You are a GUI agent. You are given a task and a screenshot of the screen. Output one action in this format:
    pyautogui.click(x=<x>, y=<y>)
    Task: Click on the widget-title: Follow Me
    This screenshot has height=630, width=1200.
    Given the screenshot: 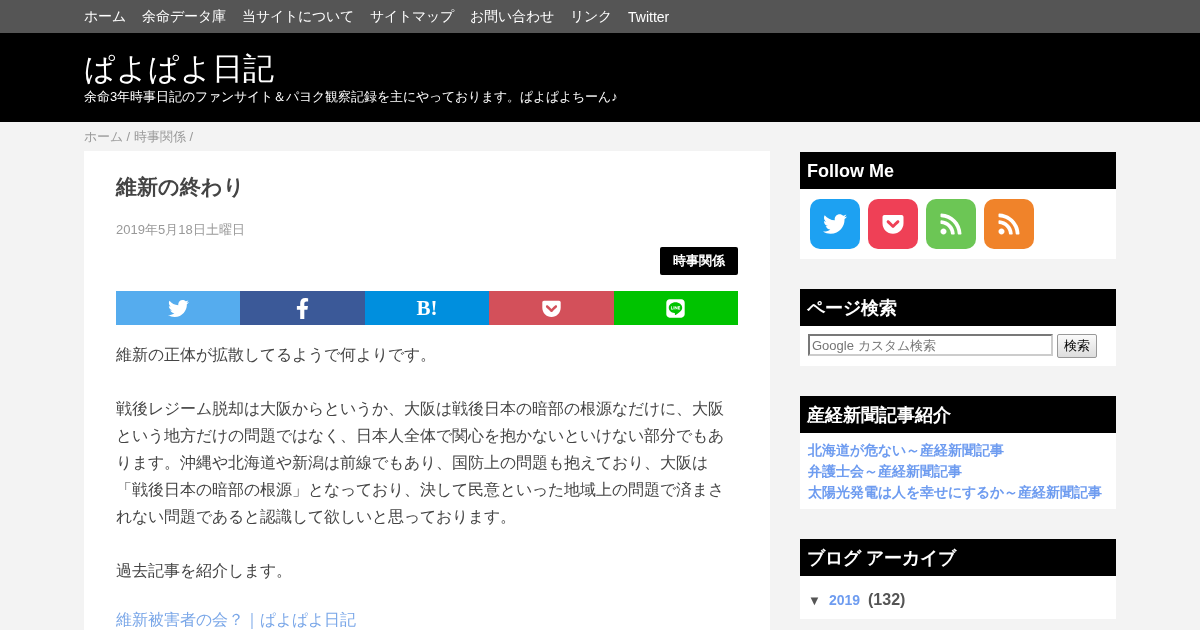 What is the action you would take?
    pyautogui.click(x=958, y=170)
    